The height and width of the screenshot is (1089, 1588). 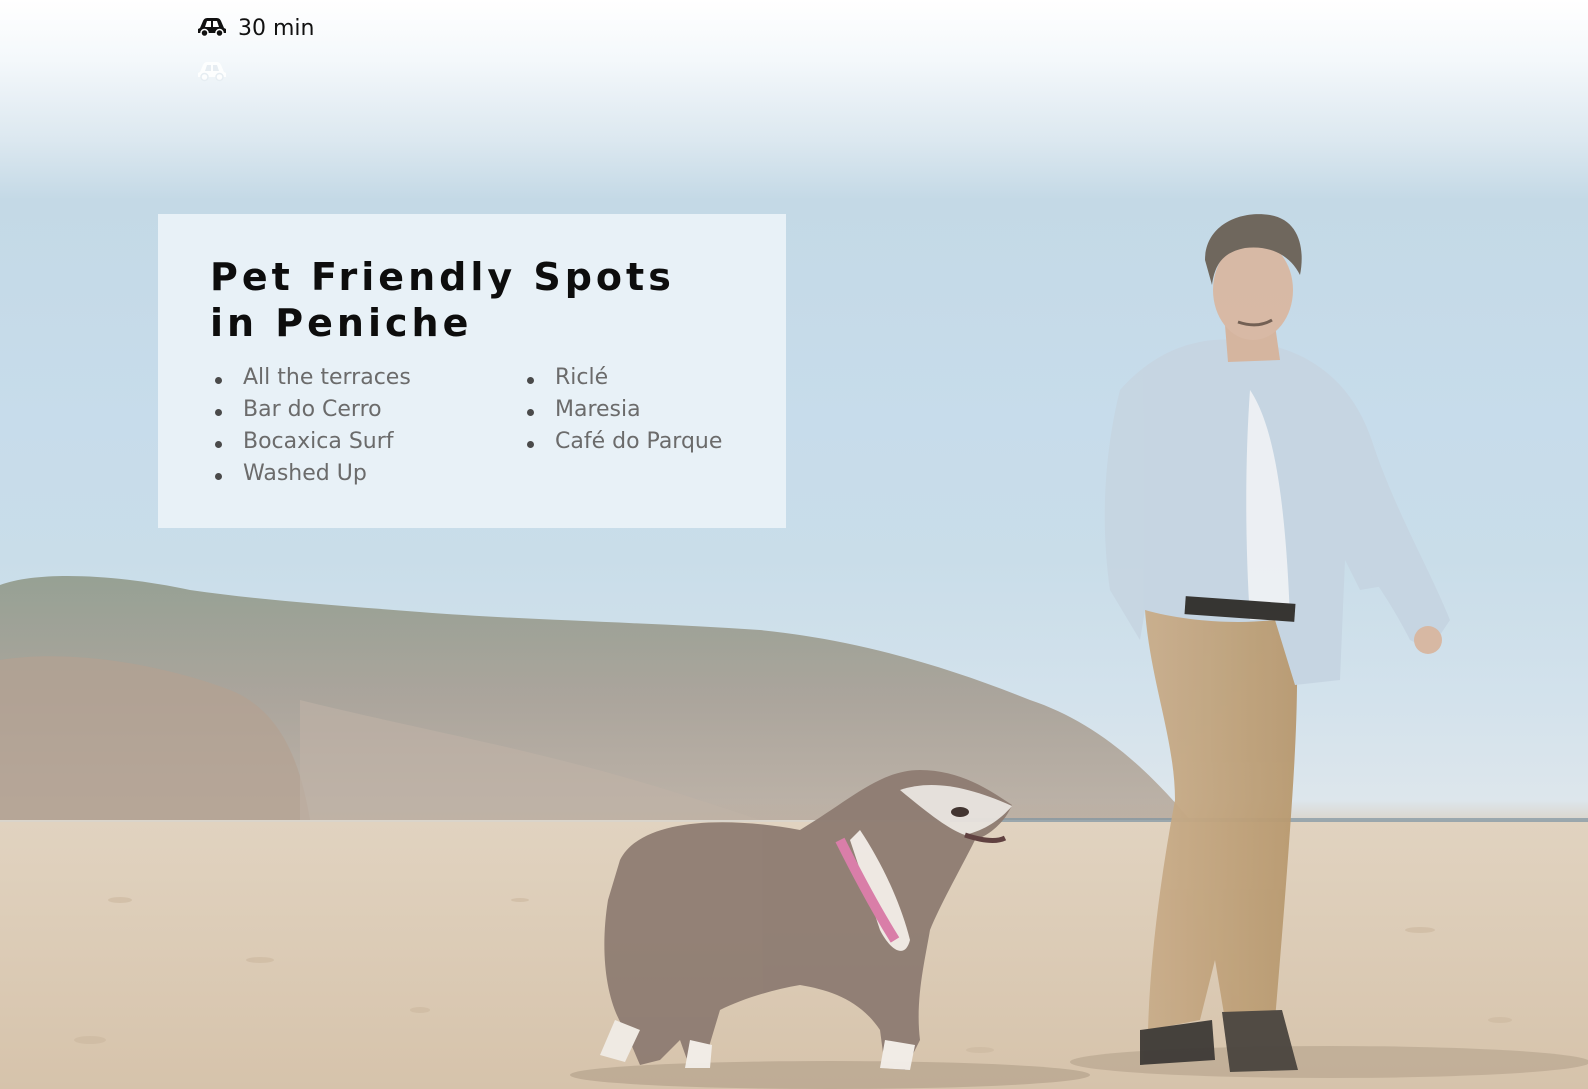 I want to click on list-item: Maresia, so click(x=622, y=410).